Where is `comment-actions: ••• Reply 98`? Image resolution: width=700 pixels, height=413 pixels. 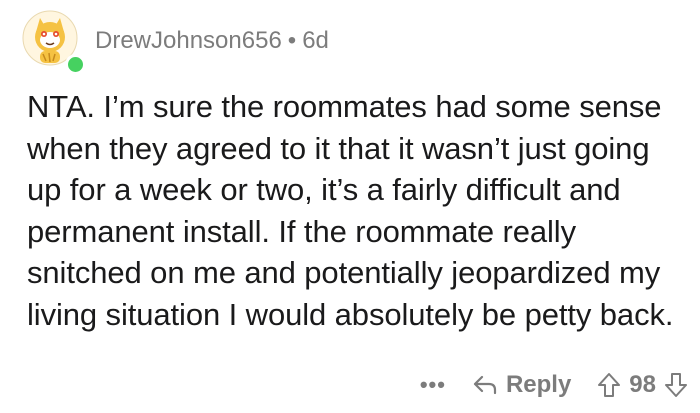 comment-actions: ••• Reply 98 is located at coordinates (554, 385).